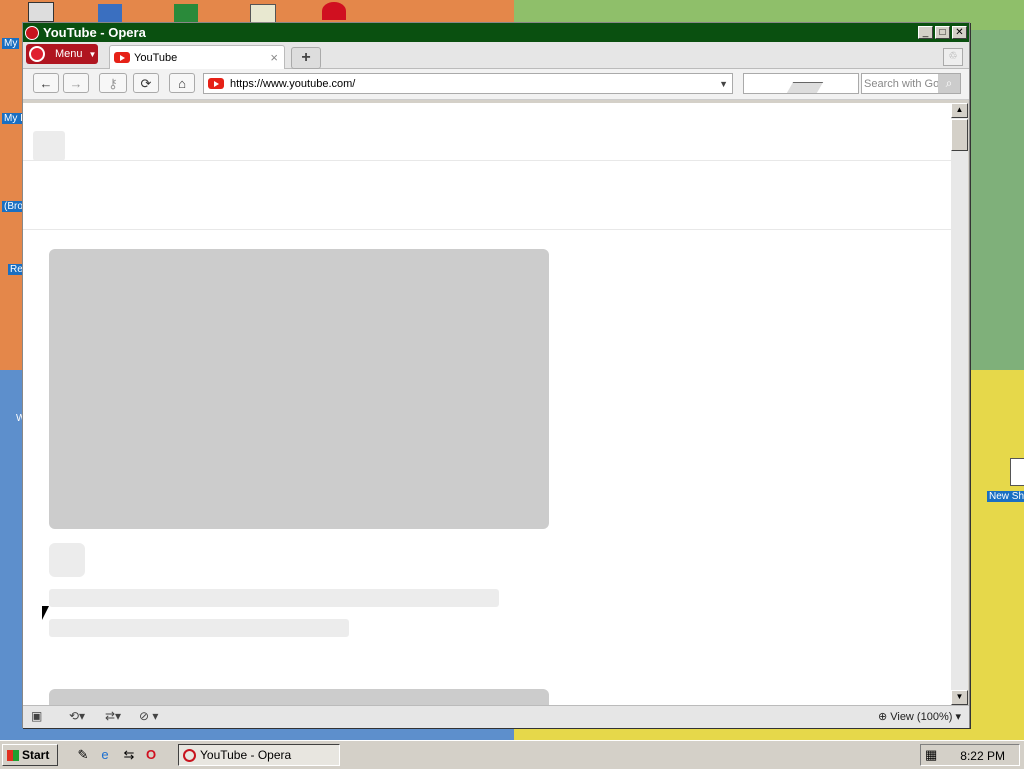 The height and width of the screenshot is (769, 1024). Describe the element at coordinates (11, 43) in the screenshot. I see `desktop-label-my-computer: My` at that location.